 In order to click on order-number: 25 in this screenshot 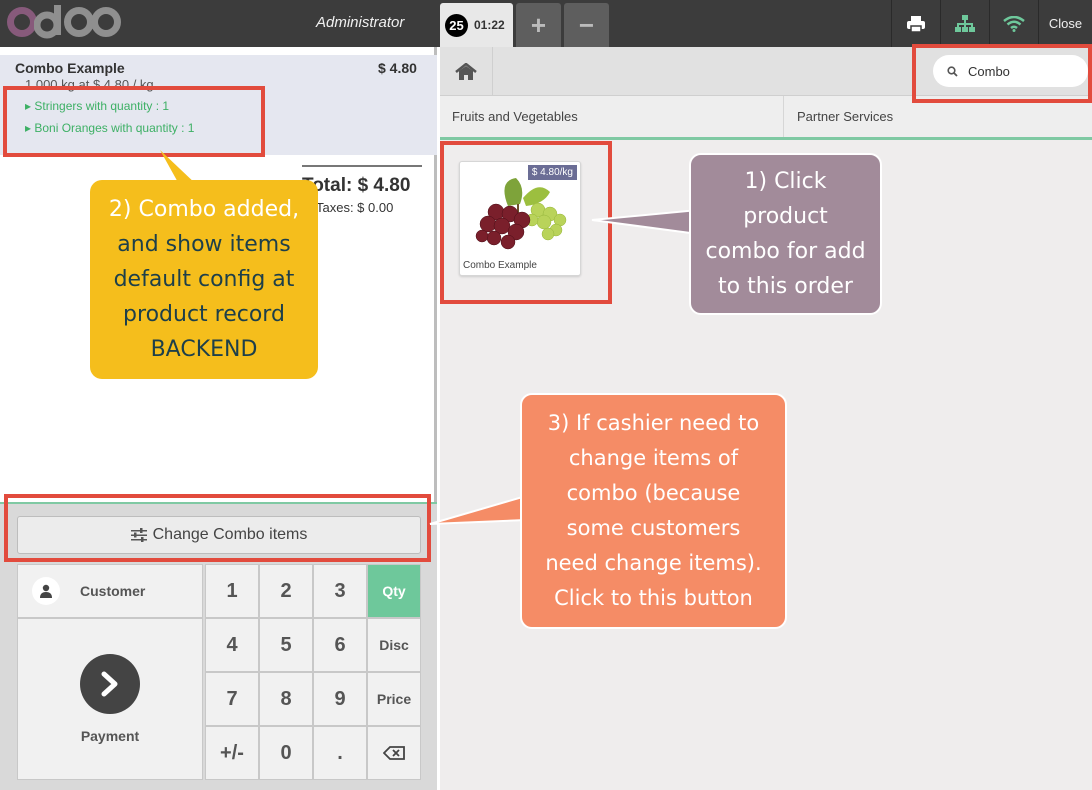, I will do `click(456, 25)`.